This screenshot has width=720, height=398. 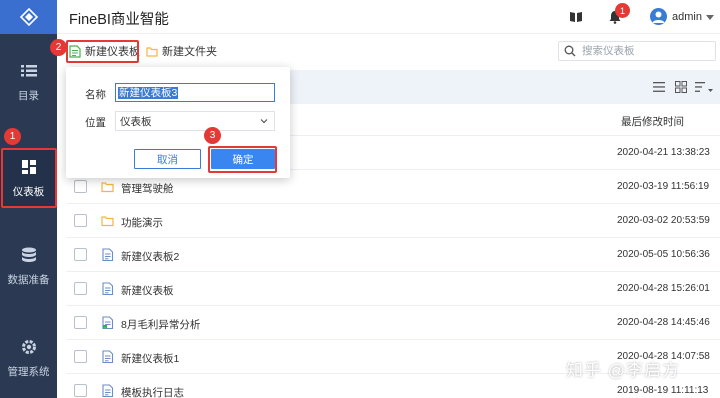 What do you see at coordinates (393, 323) in the screenshot?
I see `table-row: 8月毛利异常分析 2020-04-28 14:45:46` at bounding box center [393, 323].